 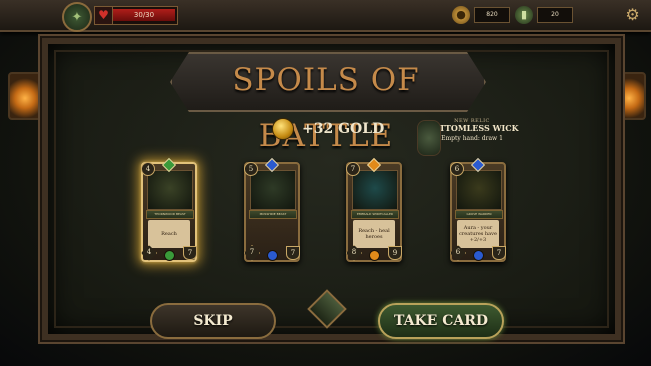 I want to click on wick-lantern-icon, so click(x=429, y=138).